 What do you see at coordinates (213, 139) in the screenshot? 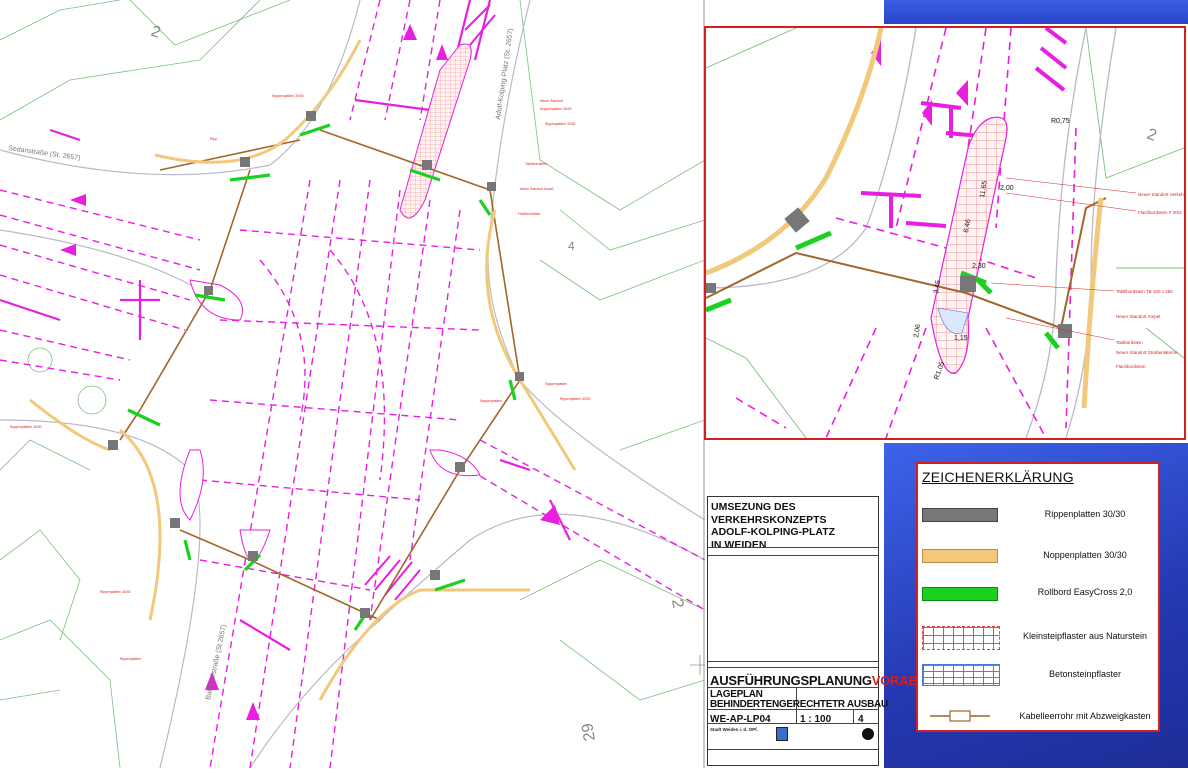
I see `svg-text: Ripp` at bounding box center [213, 139].